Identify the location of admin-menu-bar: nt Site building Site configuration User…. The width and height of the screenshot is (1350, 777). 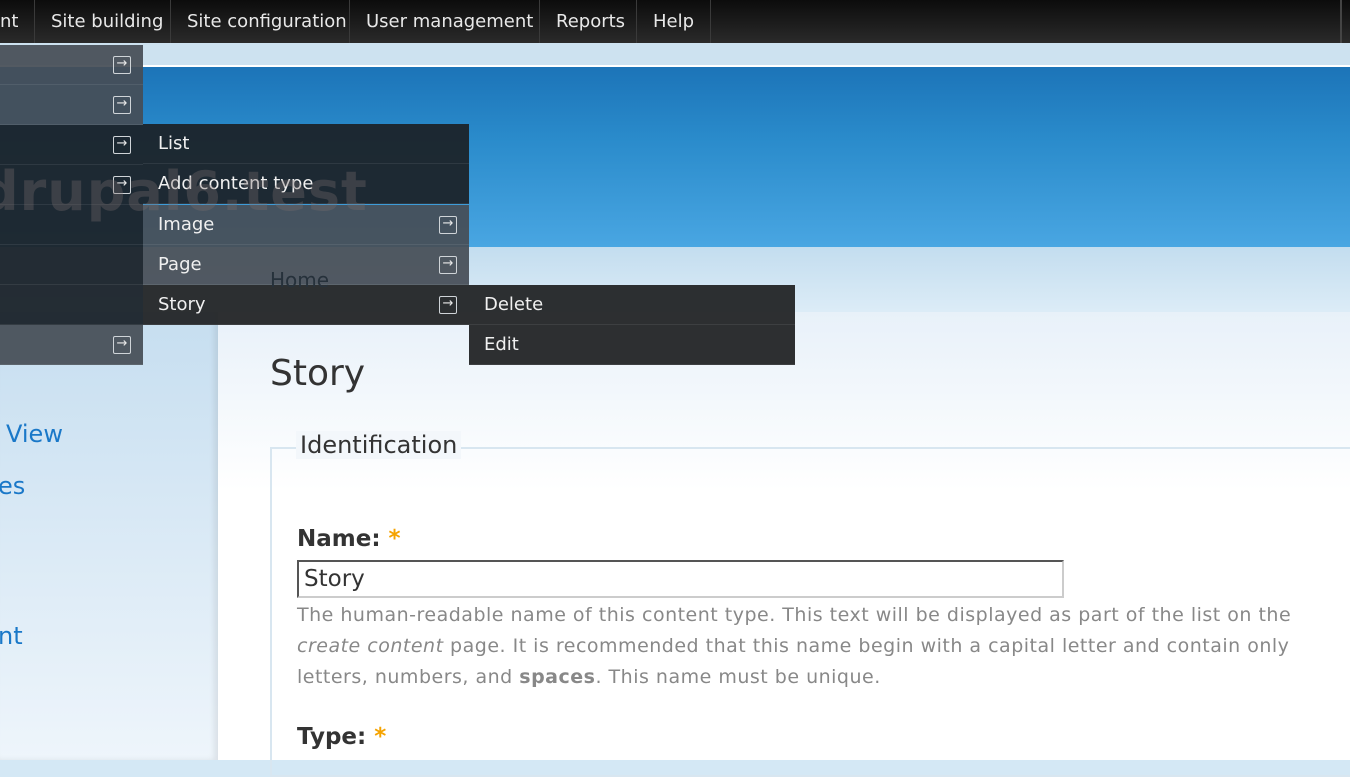
(675, 21).